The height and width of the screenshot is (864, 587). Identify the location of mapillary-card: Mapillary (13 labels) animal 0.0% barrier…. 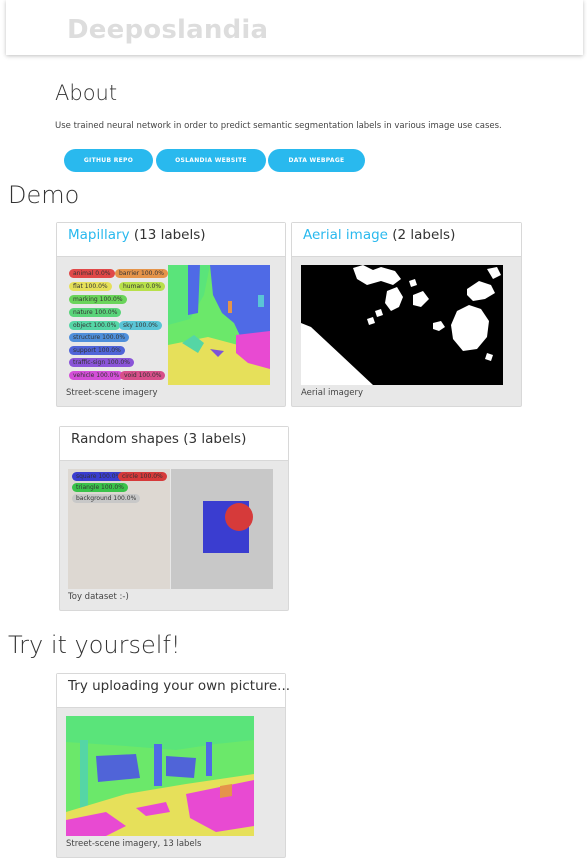
(171, 314).